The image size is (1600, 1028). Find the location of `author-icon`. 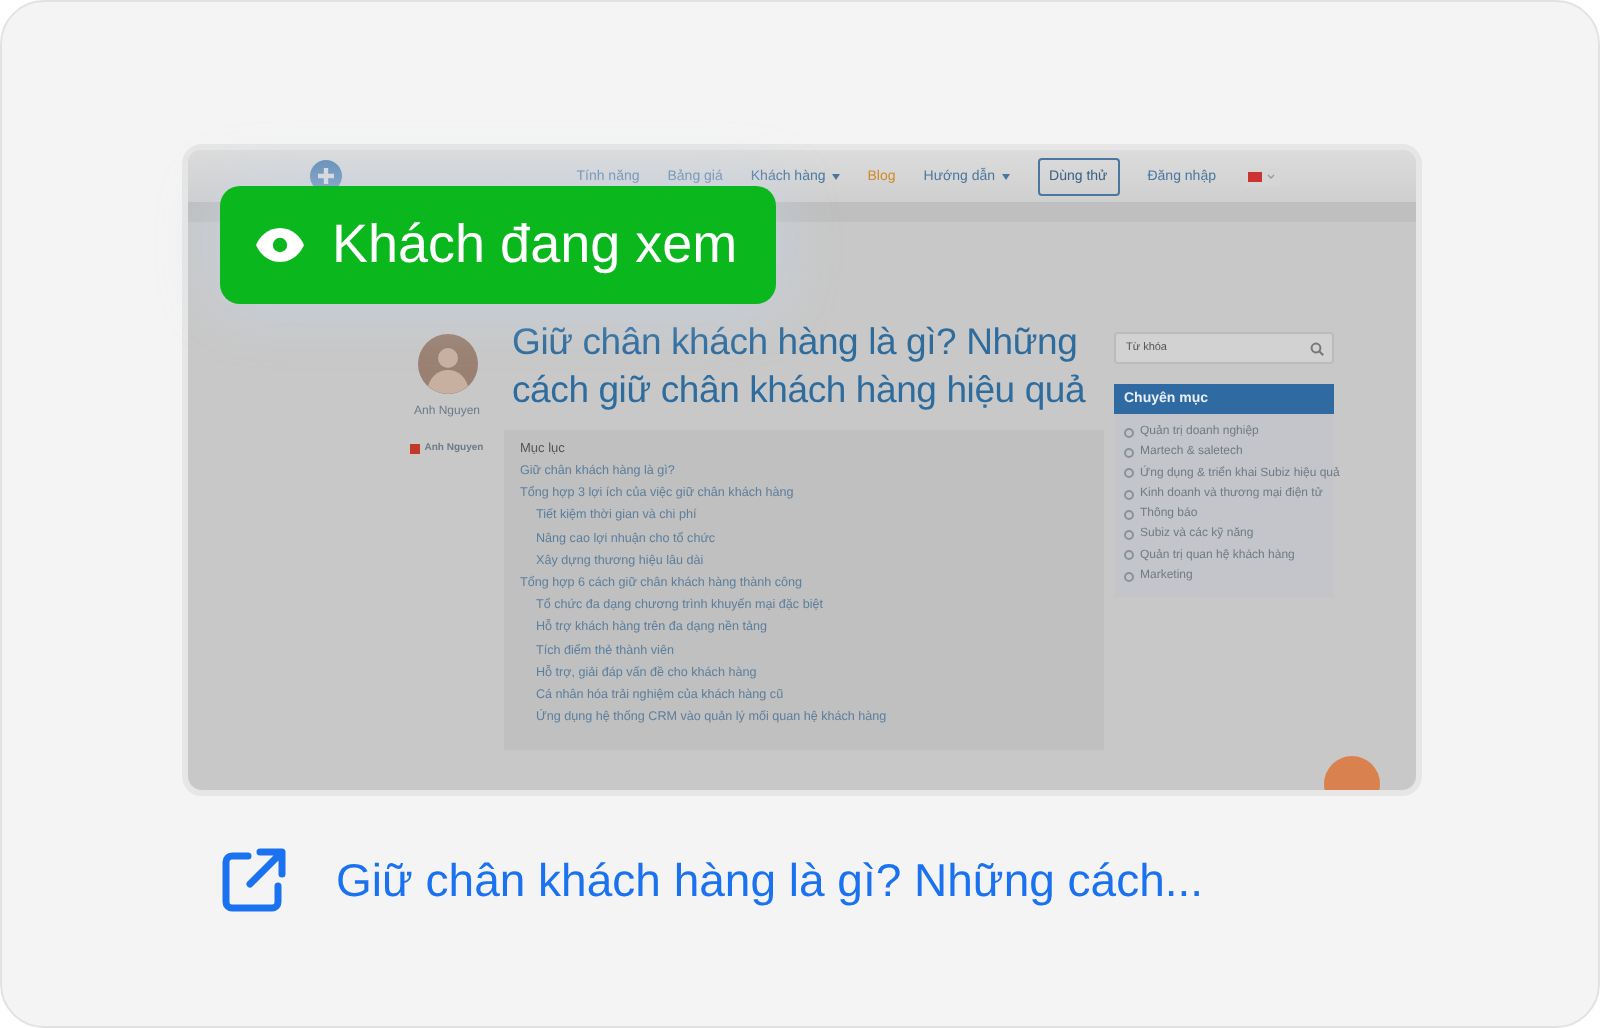

author-icon is located at coordinates (415, 448).